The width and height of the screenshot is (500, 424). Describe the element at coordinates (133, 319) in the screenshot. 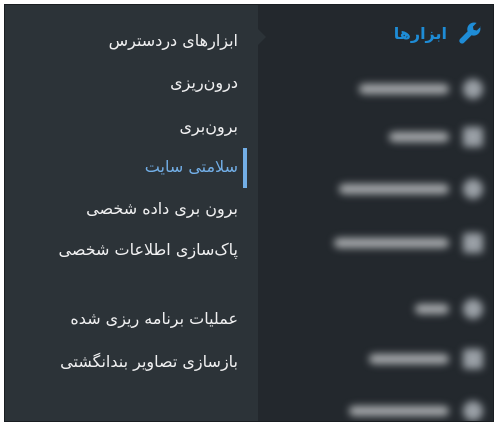

I see `submenu-item-scheduled-actions: عملیات برنامه ریزی شده` at that location.